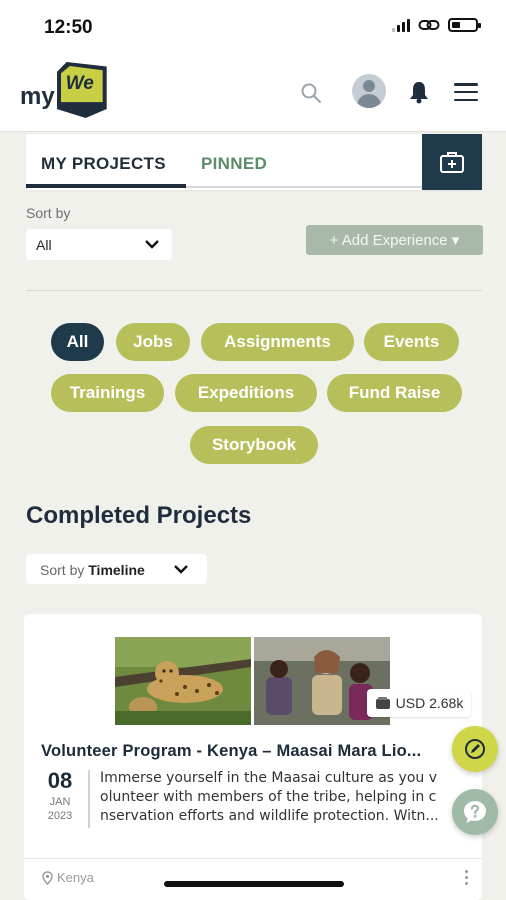 This screenshot has height=900, width=506. What do you see at coordinates (419, 92) in the screenshot?
I see `bell-icon` at bounding box center [419, 92].